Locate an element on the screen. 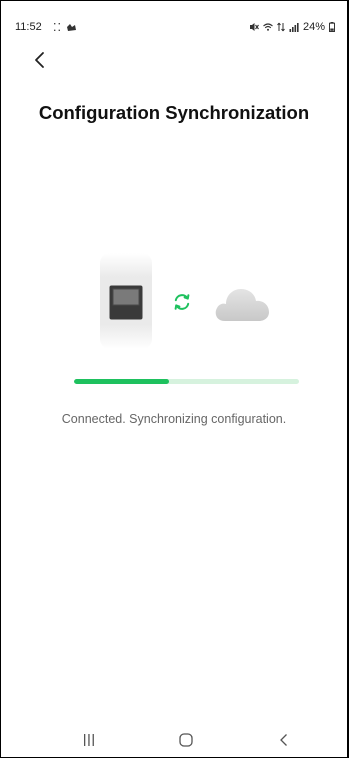  system-nav-bar is located at coordinates (174, 740).